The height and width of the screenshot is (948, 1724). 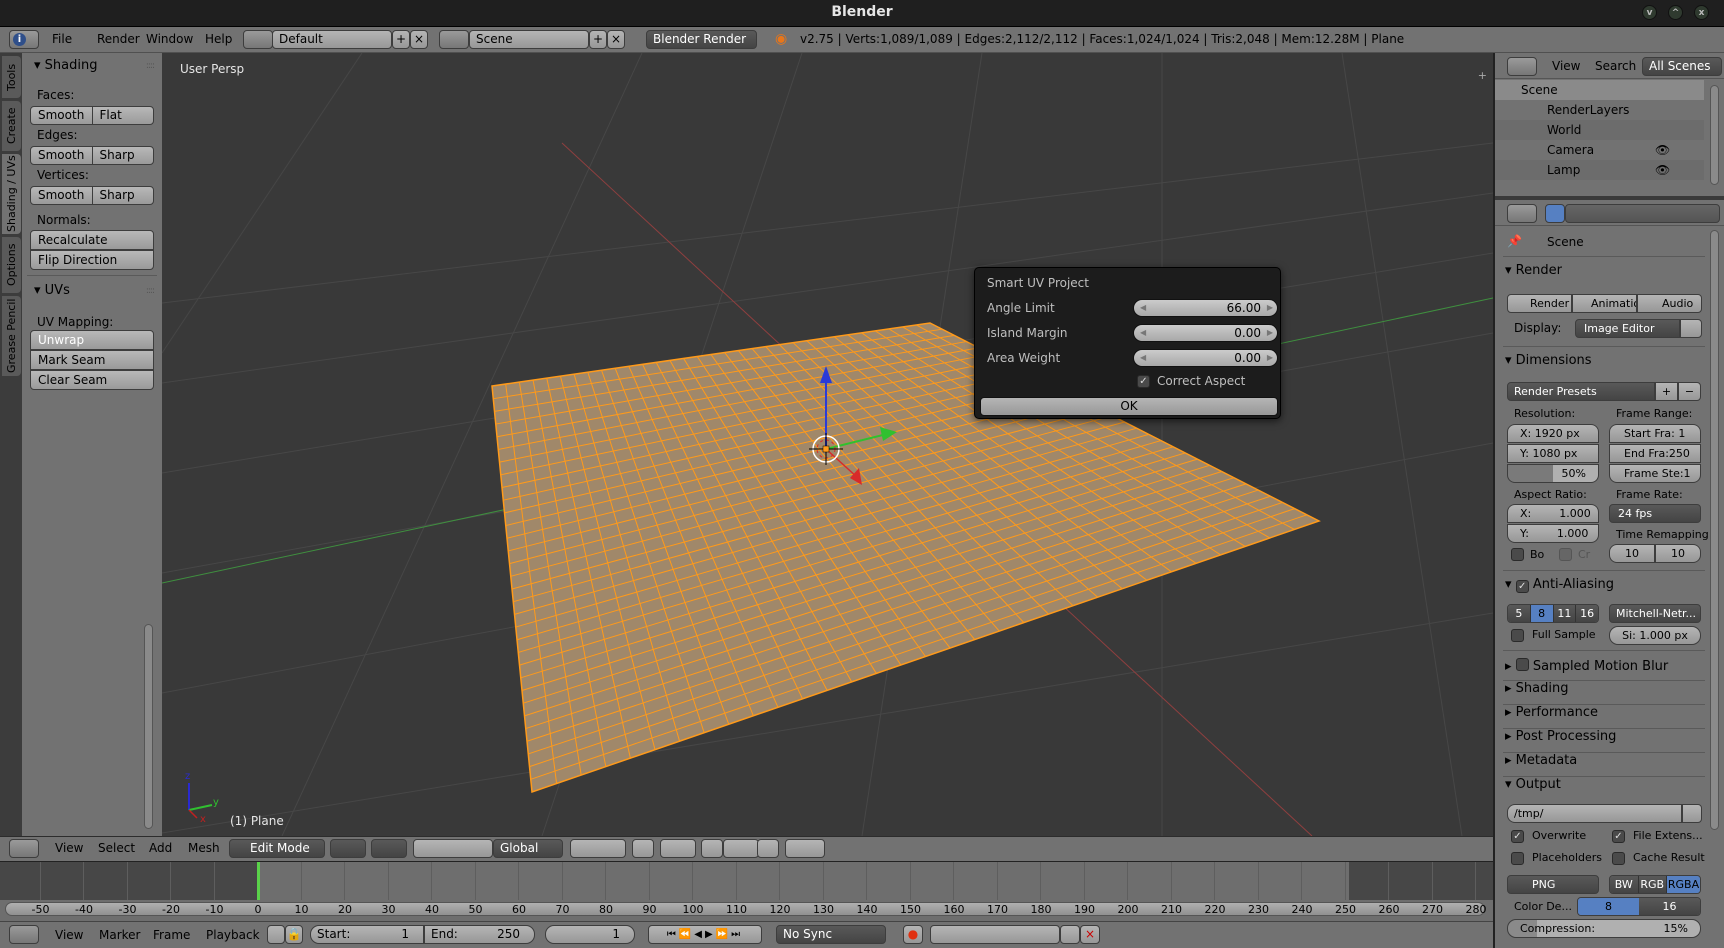 I want to click on post-processing-panel-header: ▸ Post Processing, so click(x=1600, y=736).